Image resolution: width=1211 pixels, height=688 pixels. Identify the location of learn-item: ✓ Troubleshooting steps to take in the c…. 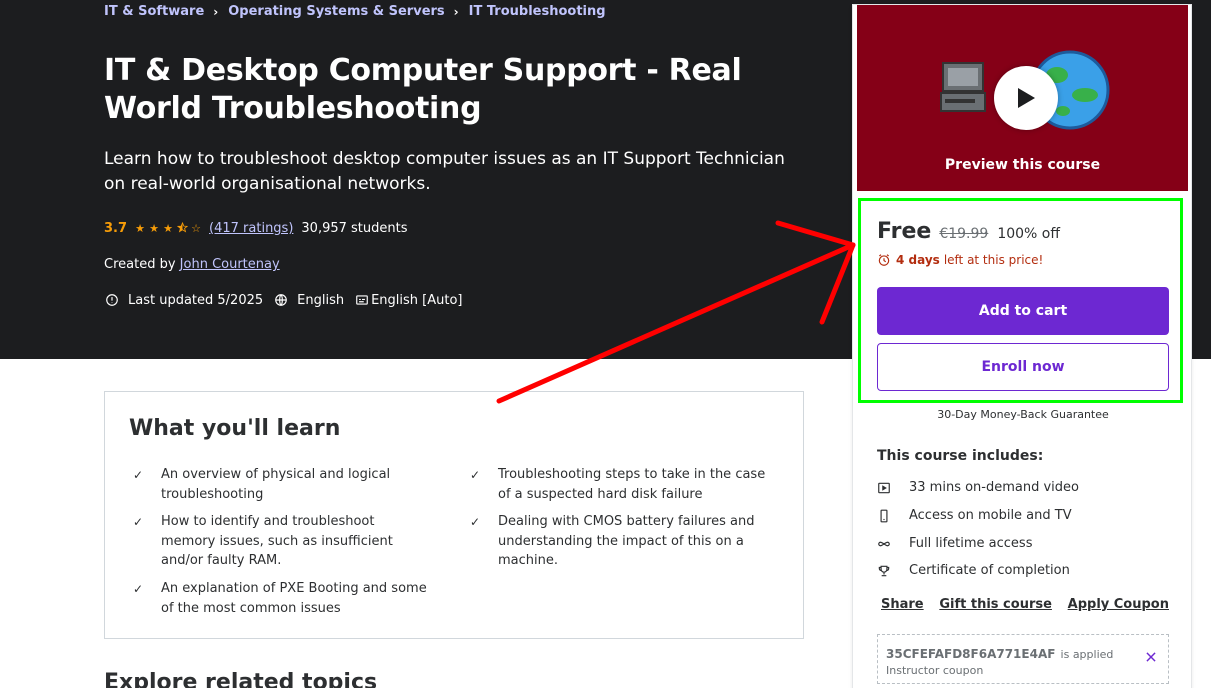
(623, 484).